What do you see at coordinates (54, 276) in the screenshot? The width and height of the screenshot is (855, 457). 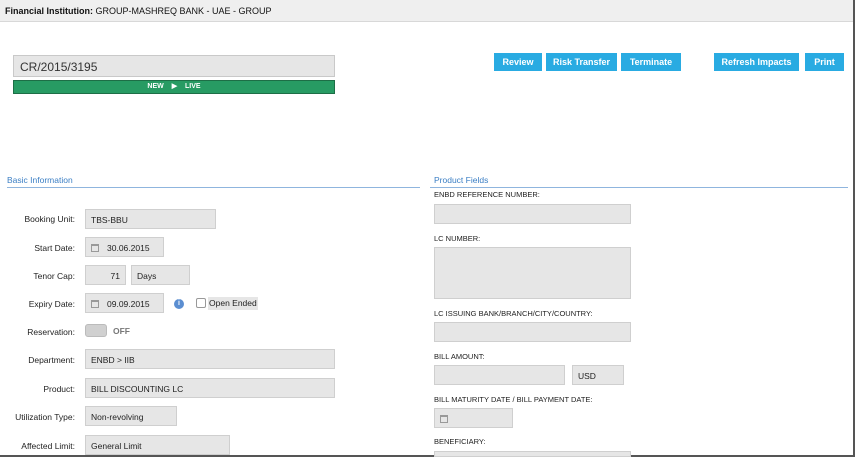 I see `tenor-cap-label: Tenor Cap:` at bounding box center [54, 276].